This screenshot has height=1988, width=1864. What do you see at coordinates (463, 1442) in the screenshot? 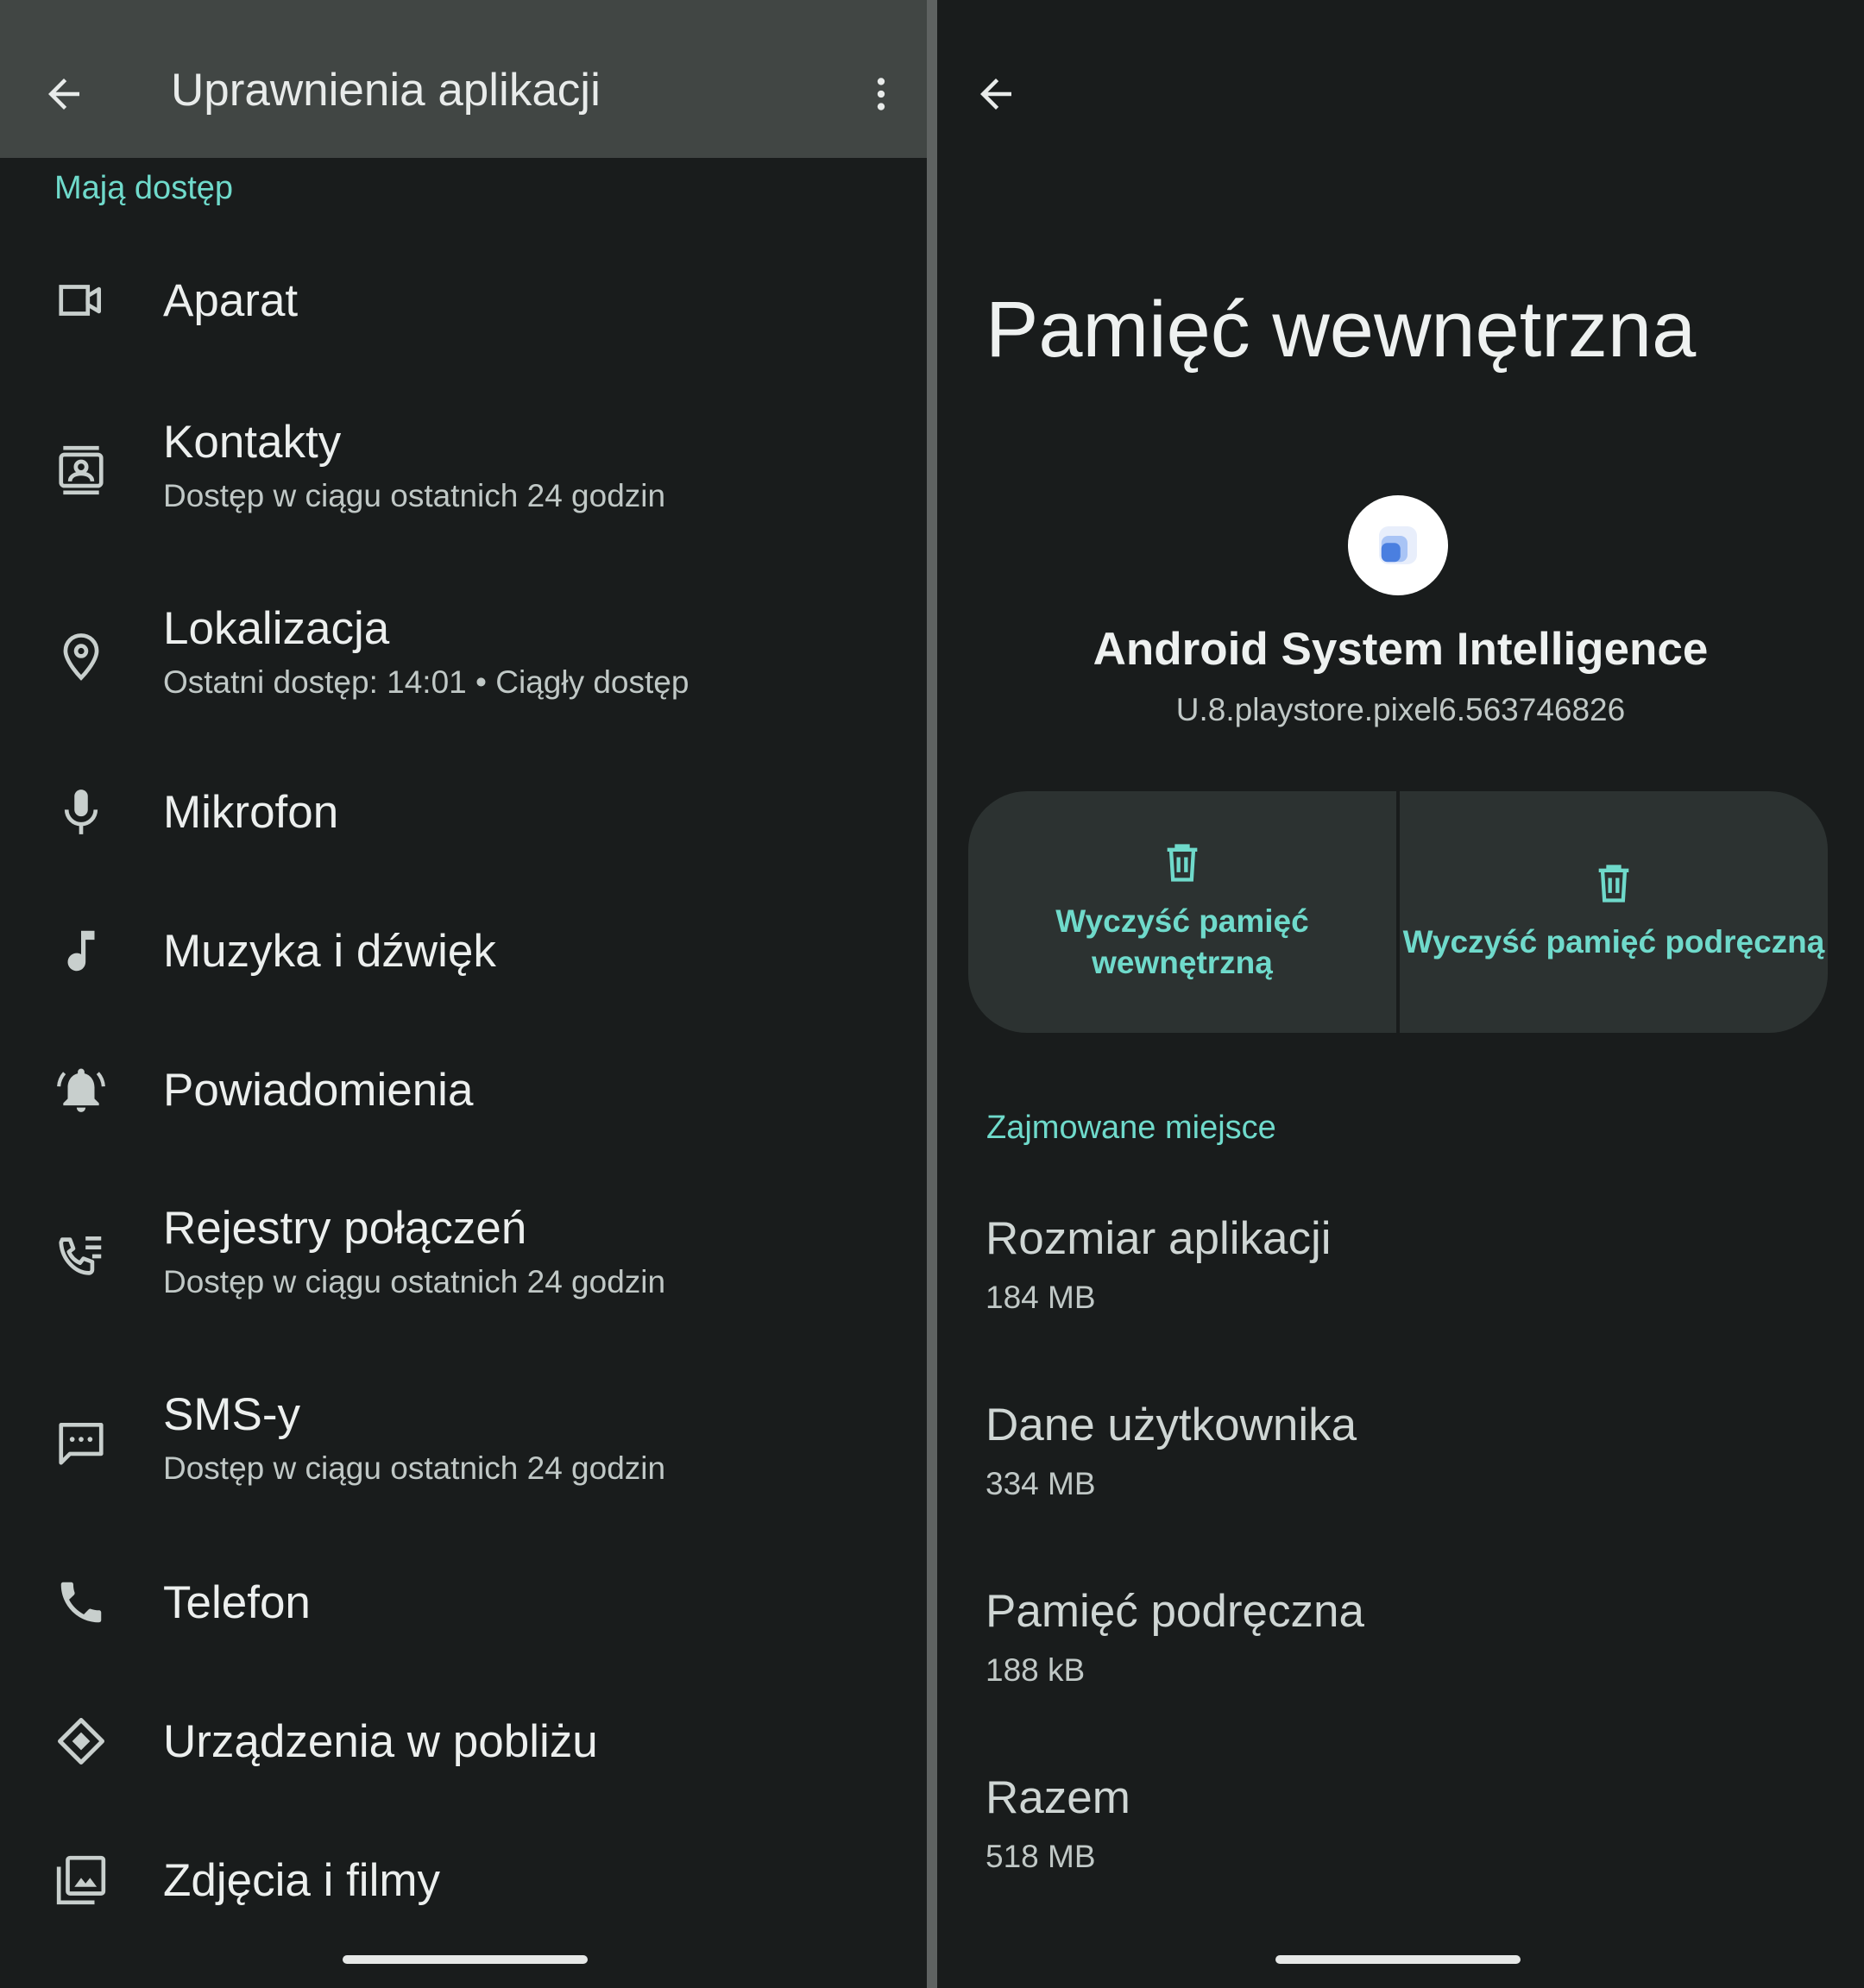
I see `permission-item-sms: SMS-y Dostęp w ciągu ostatnich 24 godzin` at bounding box center [463, 1442].